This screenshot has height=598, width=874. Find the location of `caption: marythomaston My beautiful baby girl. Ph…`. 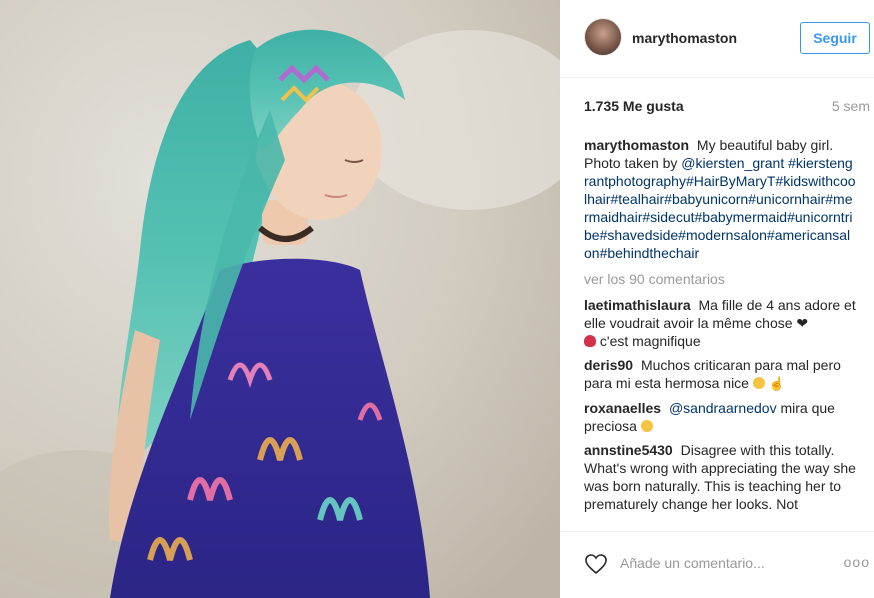

caption: marythomaston My beautiful baby girl. Ph… is located at coordinates (720, 199).